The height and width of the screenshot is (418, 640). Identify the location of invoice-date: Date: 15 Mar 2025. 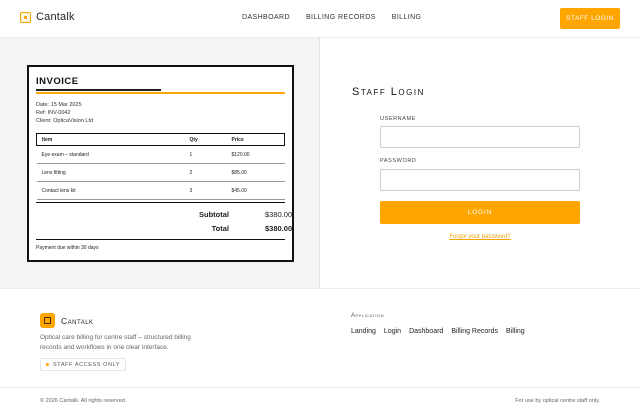
(59, 105).